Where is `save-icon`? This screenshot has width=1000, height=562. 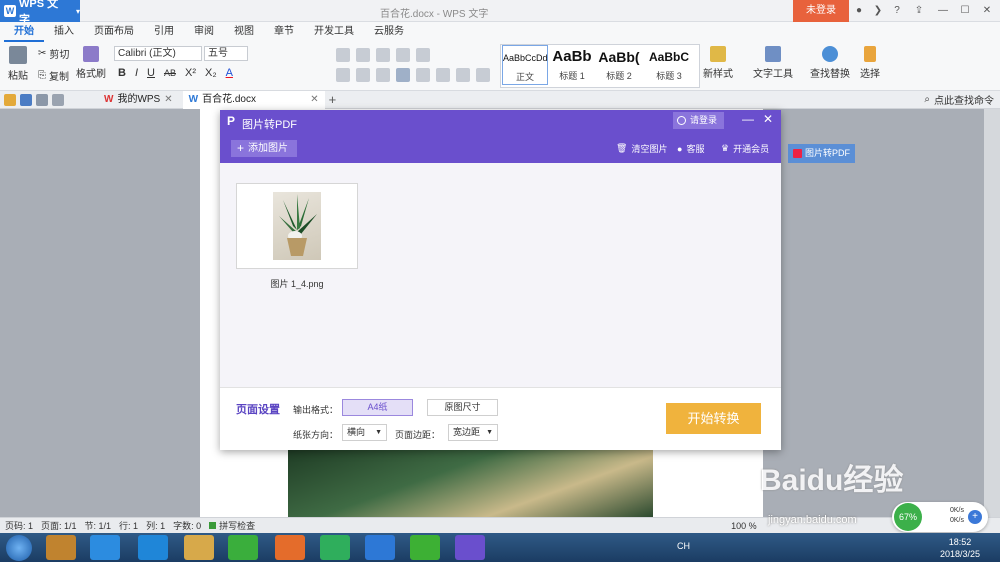 save-icon is located at coordinates (26, 99).